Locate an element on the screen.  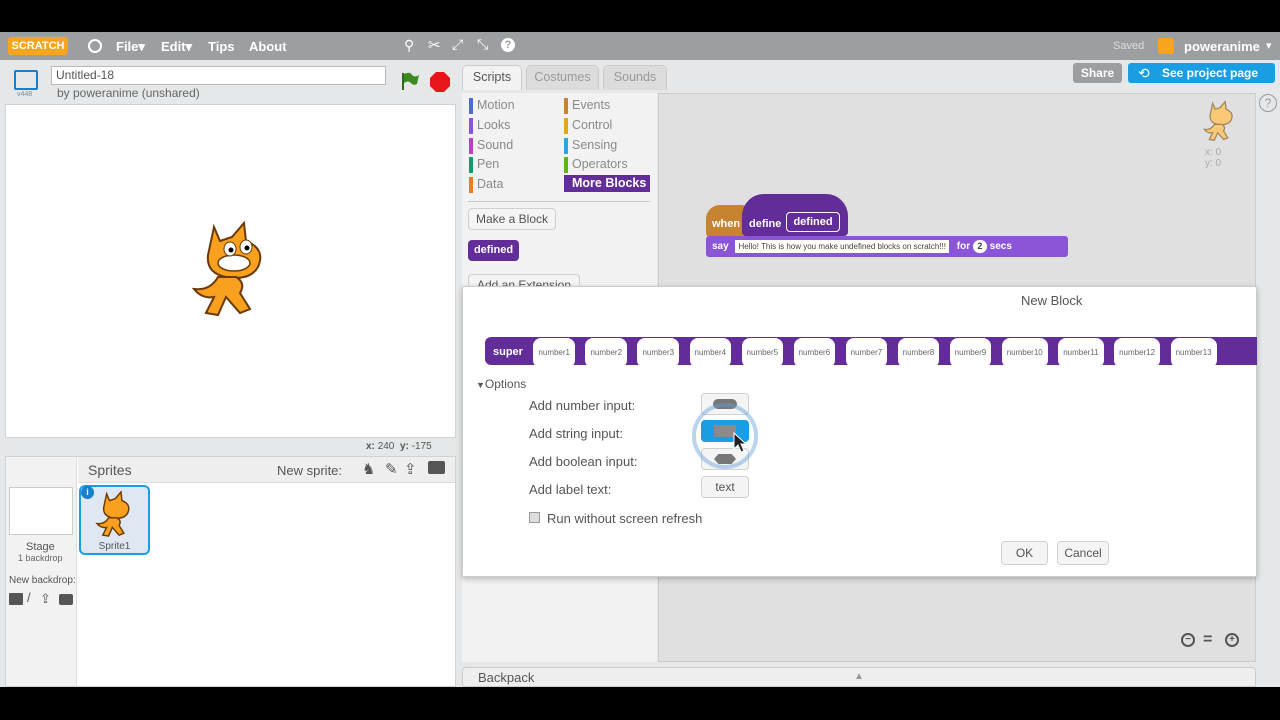
help-button: ? is located at coordinates (1268, 103).